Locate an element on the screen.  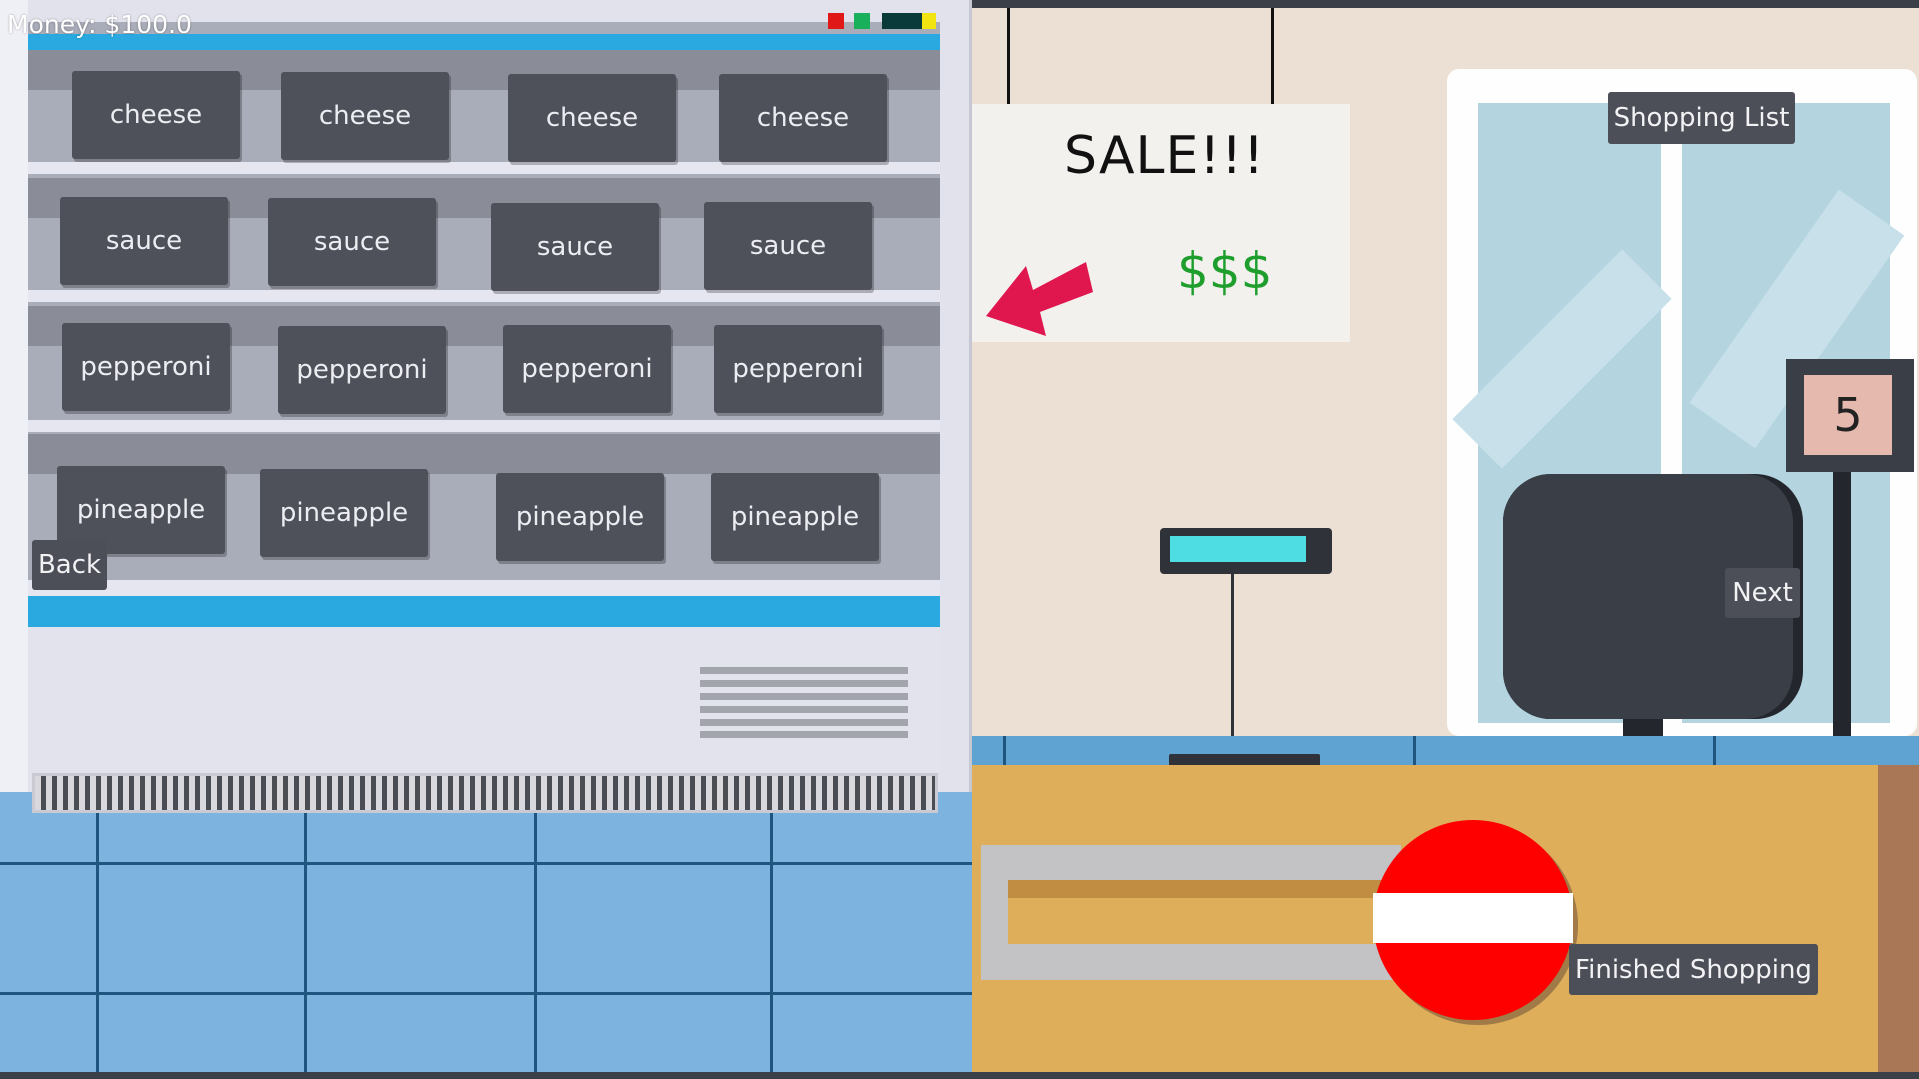
sale-sign-title: SALE!!! is located at coordinates (1164, 156).